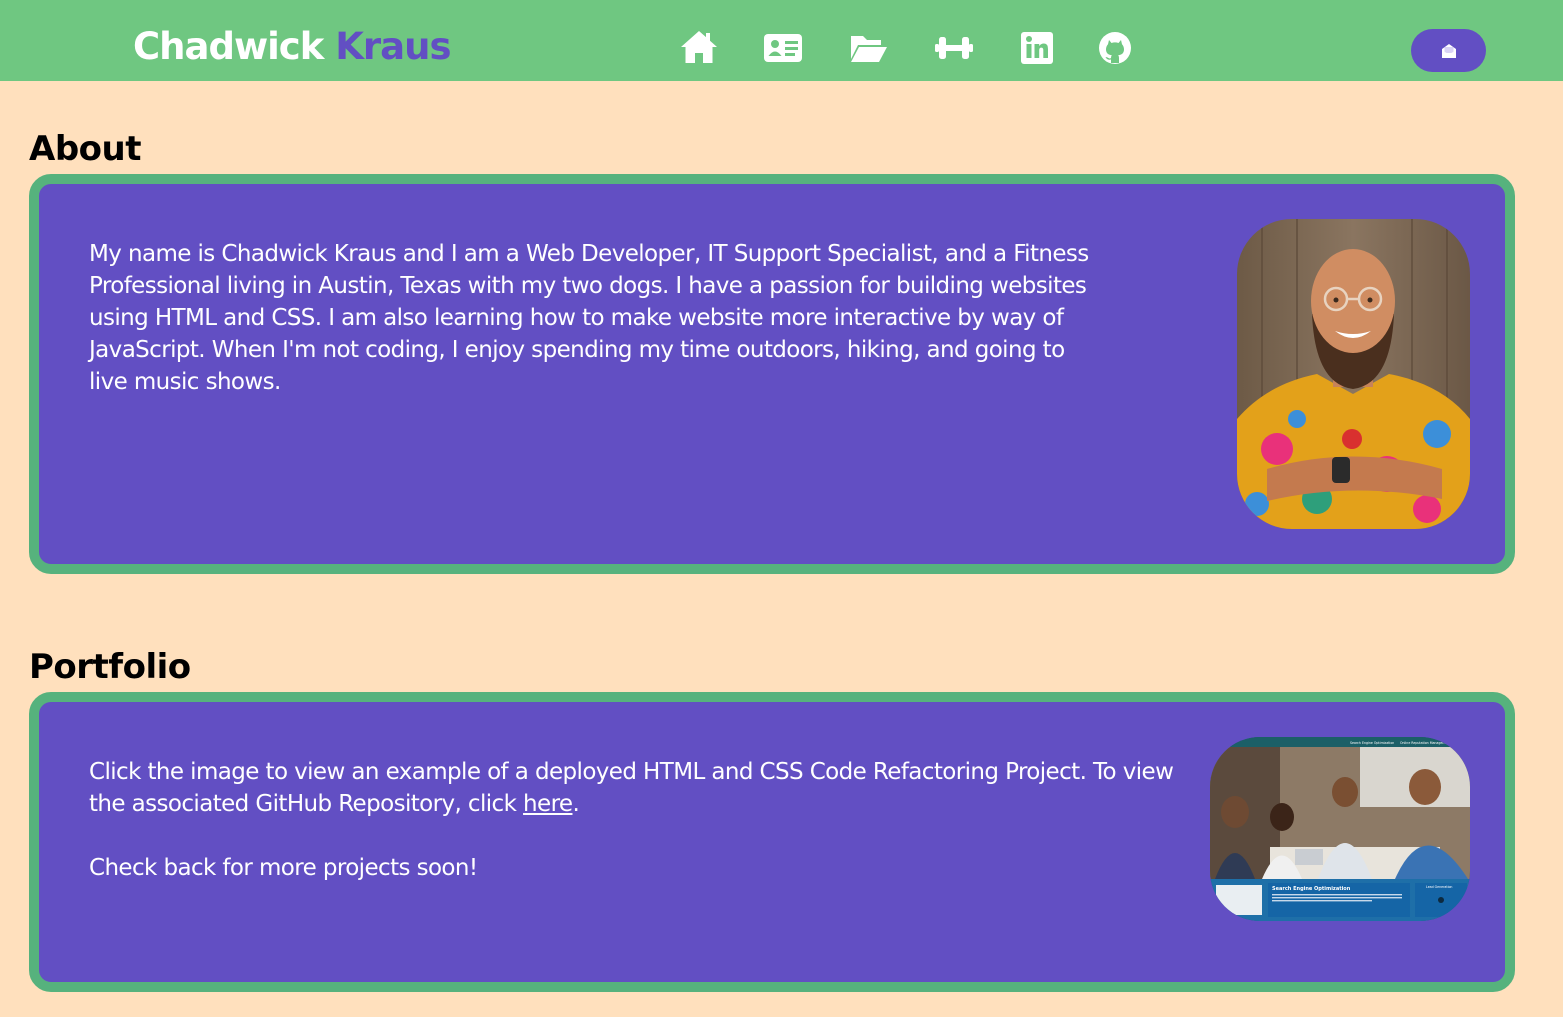  I want to click on id-card-icon, so click(783, 48).